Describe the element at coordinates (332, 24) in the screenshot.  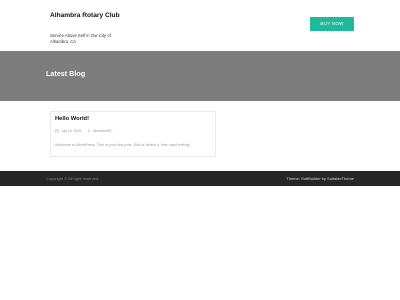
I see `buy-now-button: BUY NOW` at that location.